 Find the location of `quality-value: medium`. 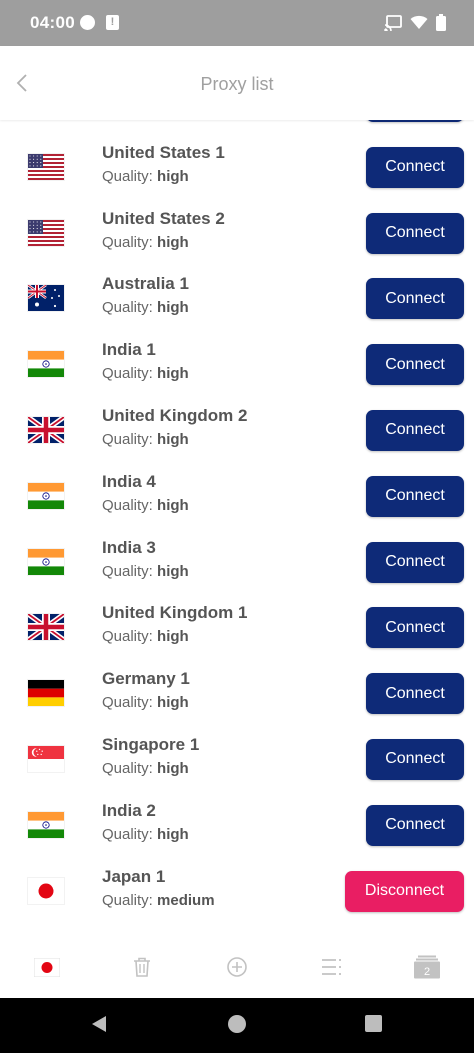

quality-value: medium is located at coordinates (186, 900).